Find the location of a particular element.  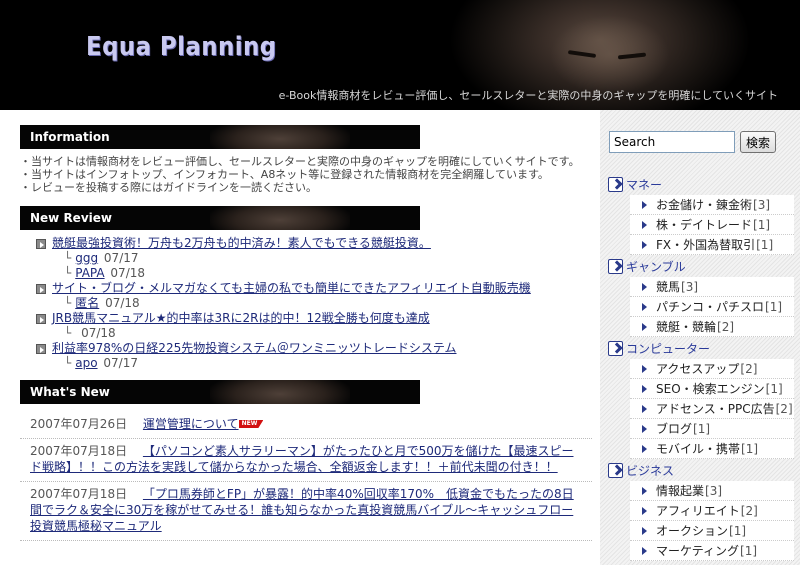

subcategory-label: マーケティング is located at coordinates (697, 550).